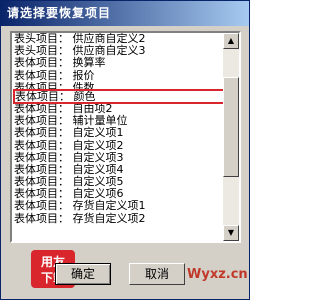 The width and height of the screenshot is (320, 300). I want to click on list-item: 表体项目： 换算率, so click(117, 63).